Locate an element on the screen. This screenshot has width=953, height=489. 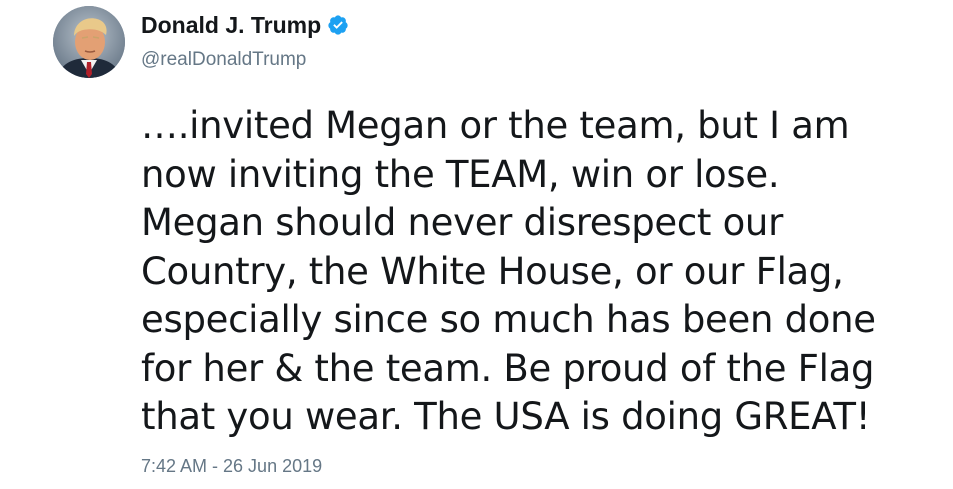
avatar-image is located at coordinates (89, 42).